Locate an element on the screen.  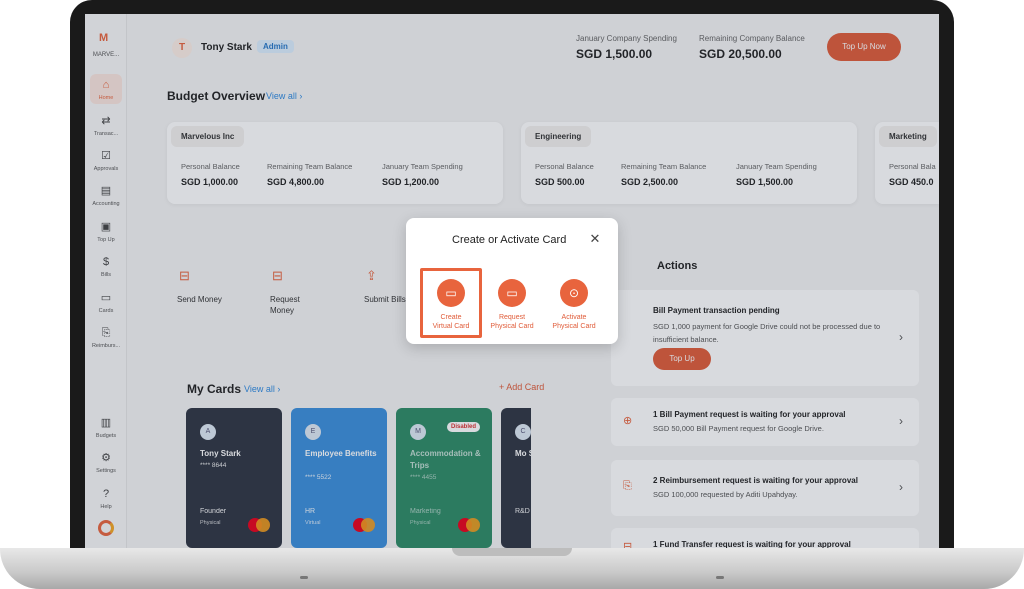
close-icon: ✕ is located at coordinates (595, 239).